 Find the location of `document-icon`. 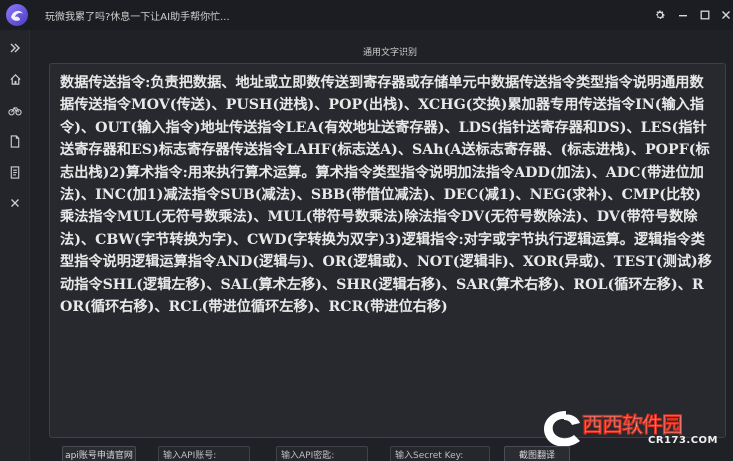

document-icon is located at coordinates (15, 141).